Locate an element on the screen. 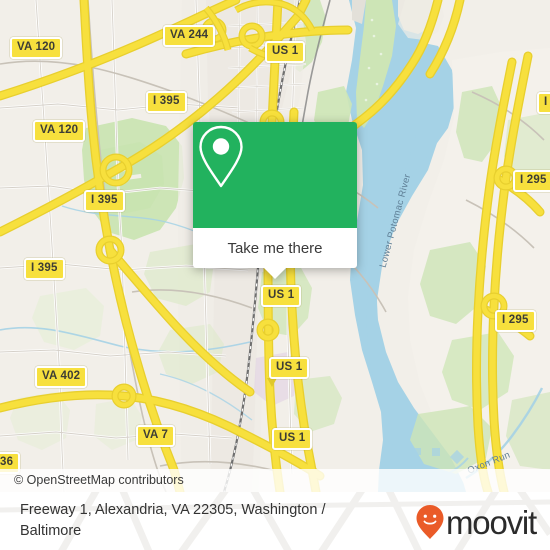 The image size is (550, 550). callout-action-bar: Take me there is located at coordinates (275, 248).